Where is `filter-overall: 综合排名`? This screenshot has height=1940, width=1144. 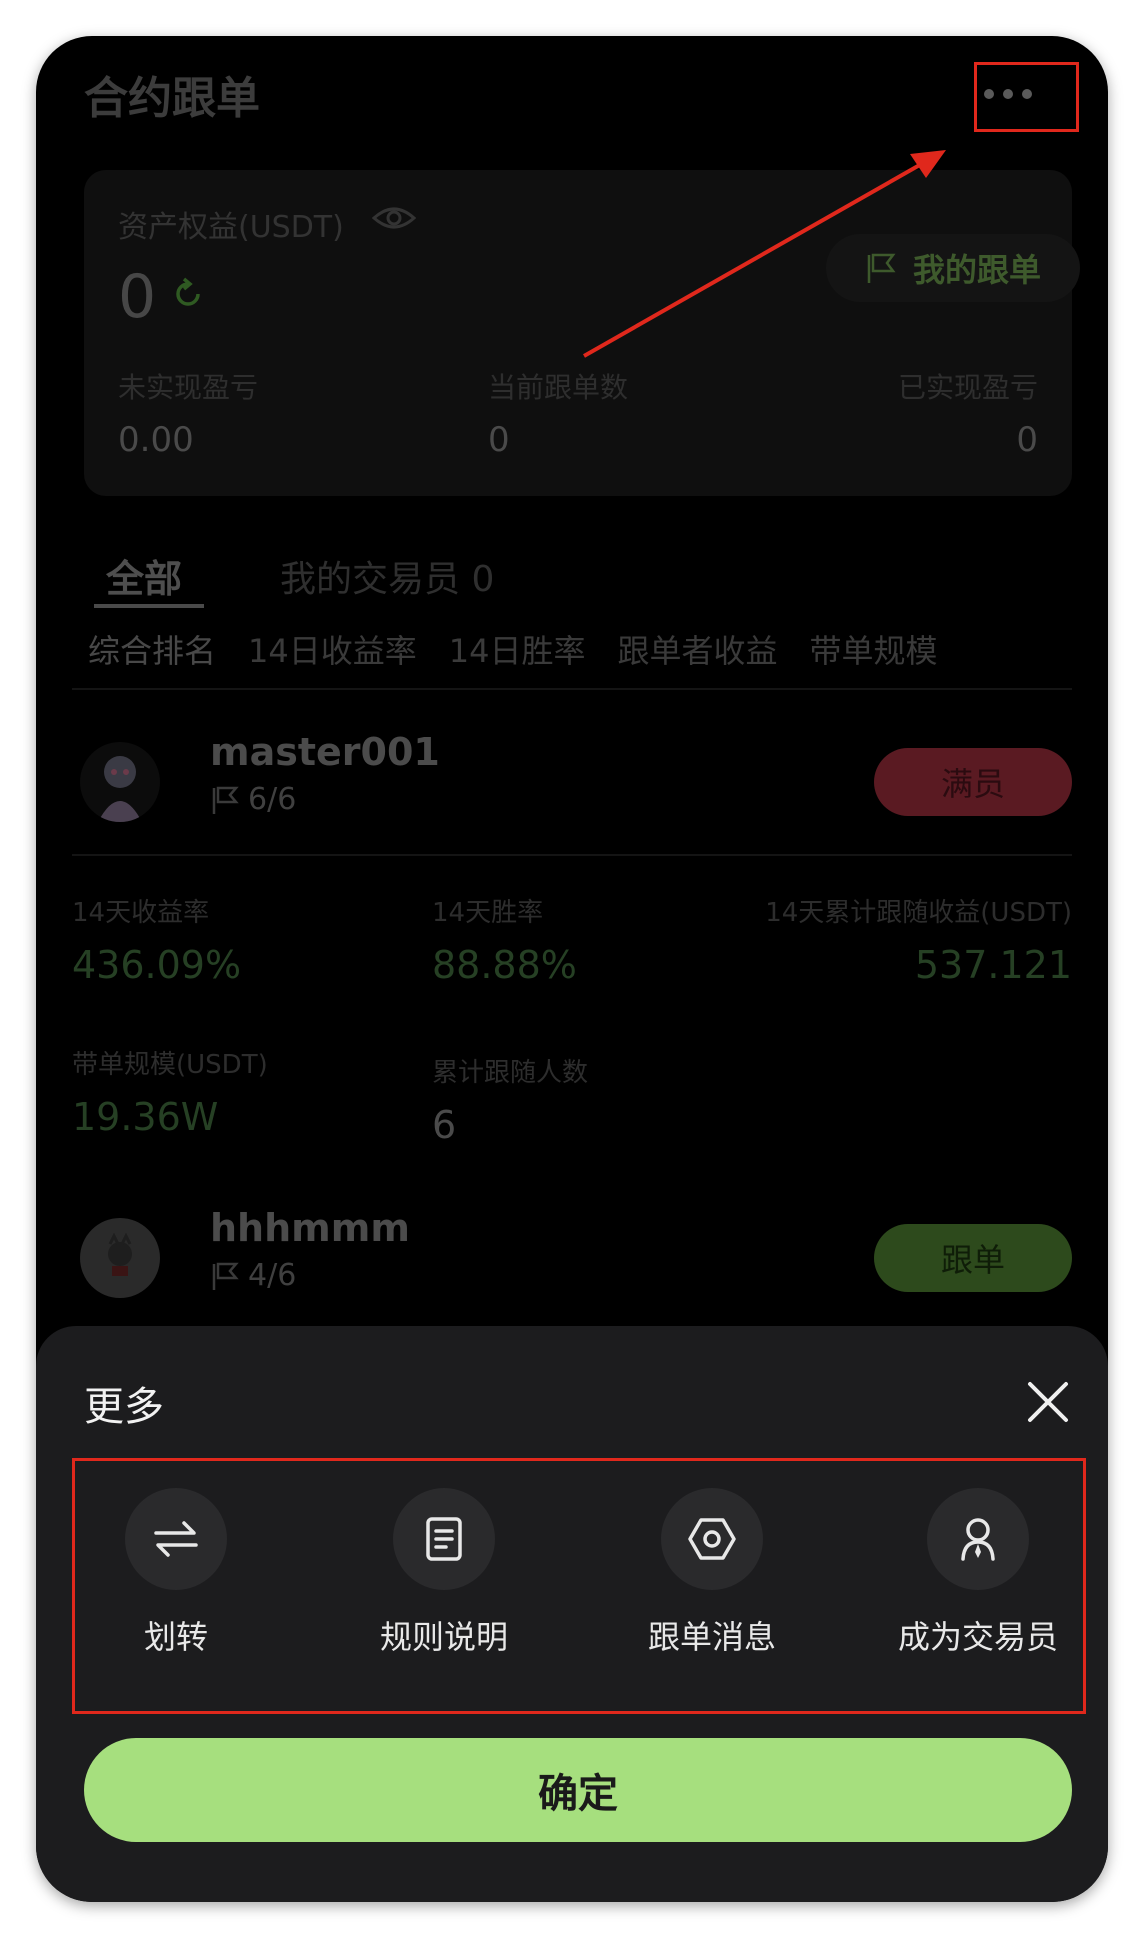
filter-overall: 综合排名 is located at coordinates (152, 649).